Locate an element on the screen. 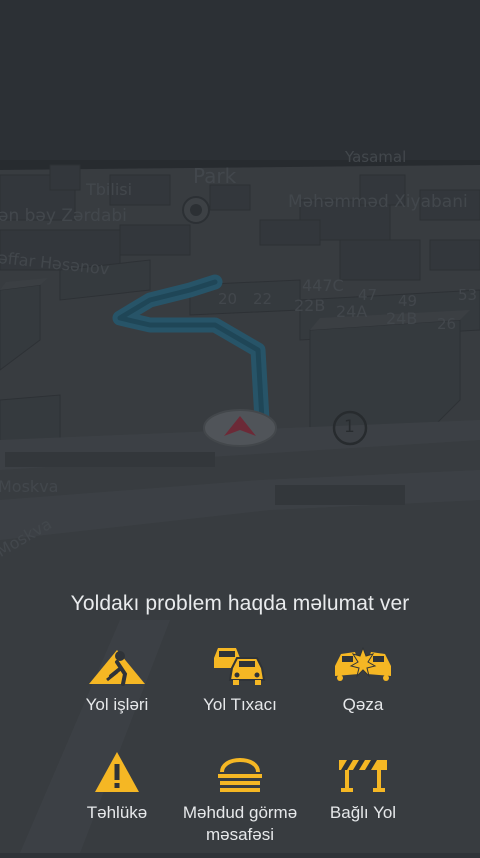 The image size is (480, 858). hazard-icon is located at coordinates (117, 772).